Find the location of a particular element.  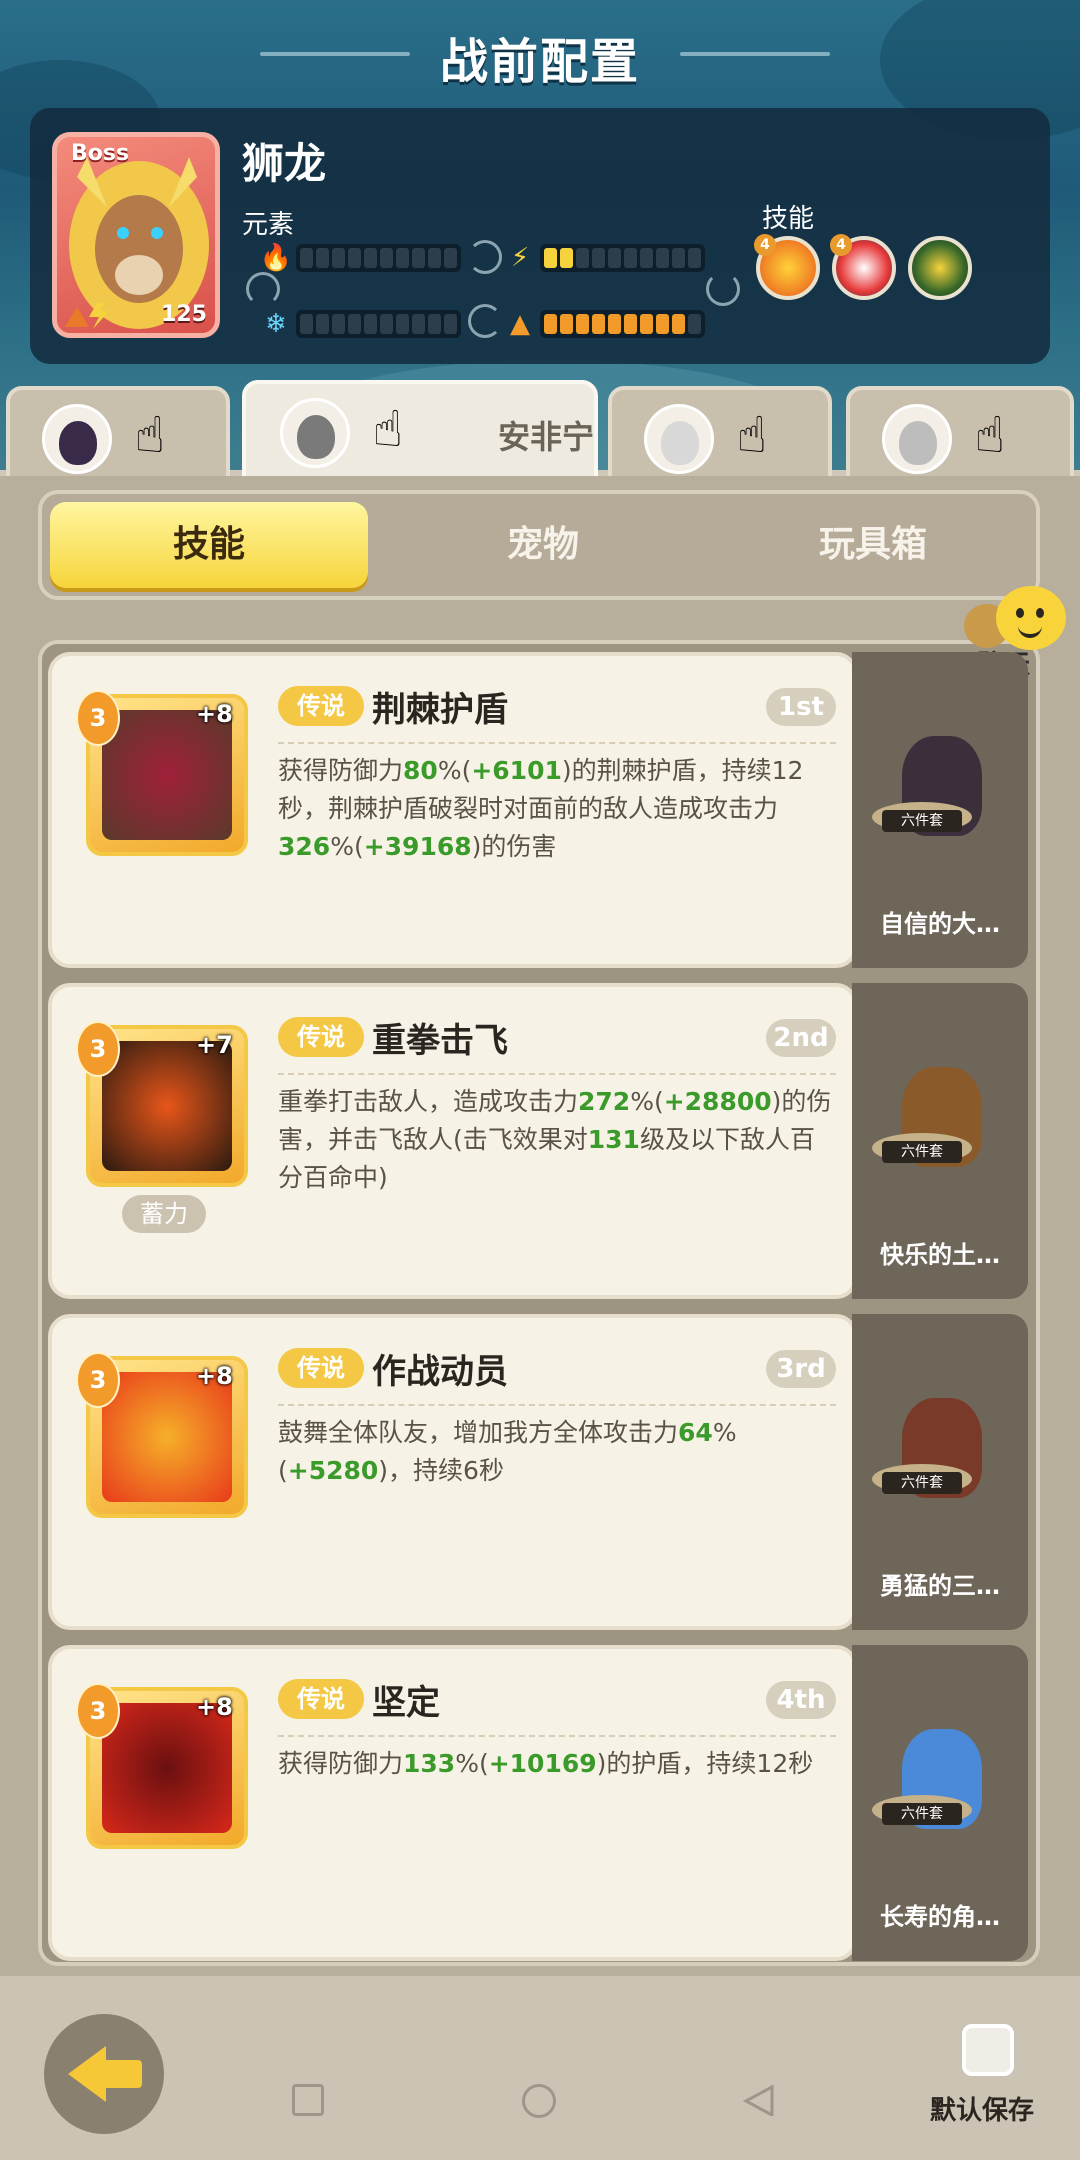

skill-value: 131 is located at coordinates (613, 1139).